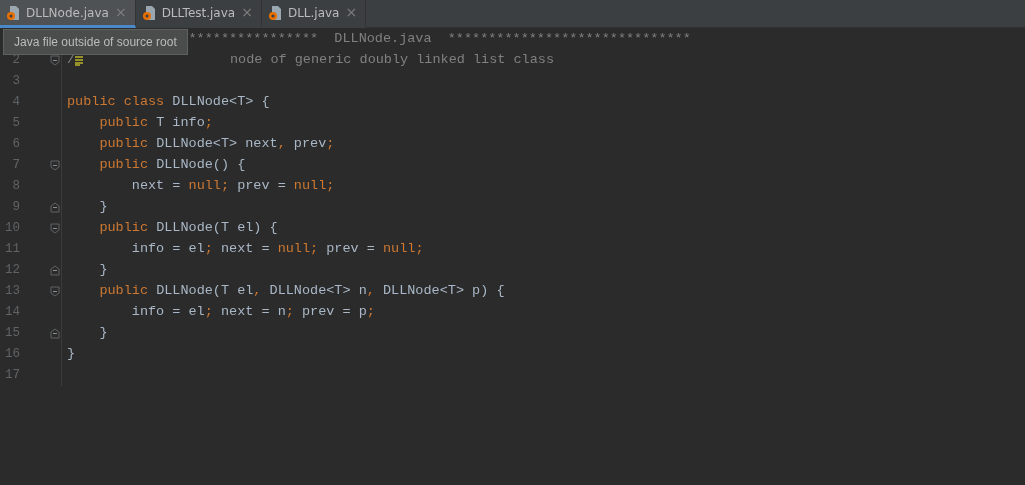  Describe the element at coordinates (439, 39) in the screenshot. I see `code-line: **************** DLLNode.java ******************************` at that location.